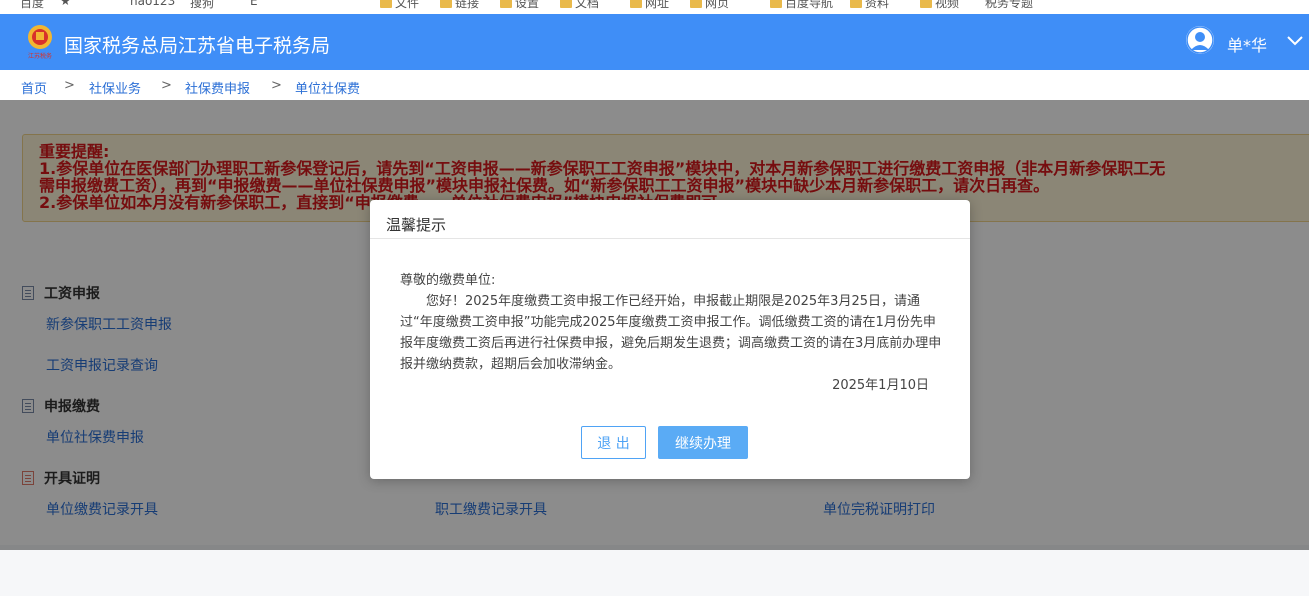 This screenshot has height=596, width=1309. What do you see at coordinates (654, 42) in the screenshot?
I see `site-header: 江苏税务 国家税务总局江苏省电子税务局 单*华` at bounding box center [654, 42].